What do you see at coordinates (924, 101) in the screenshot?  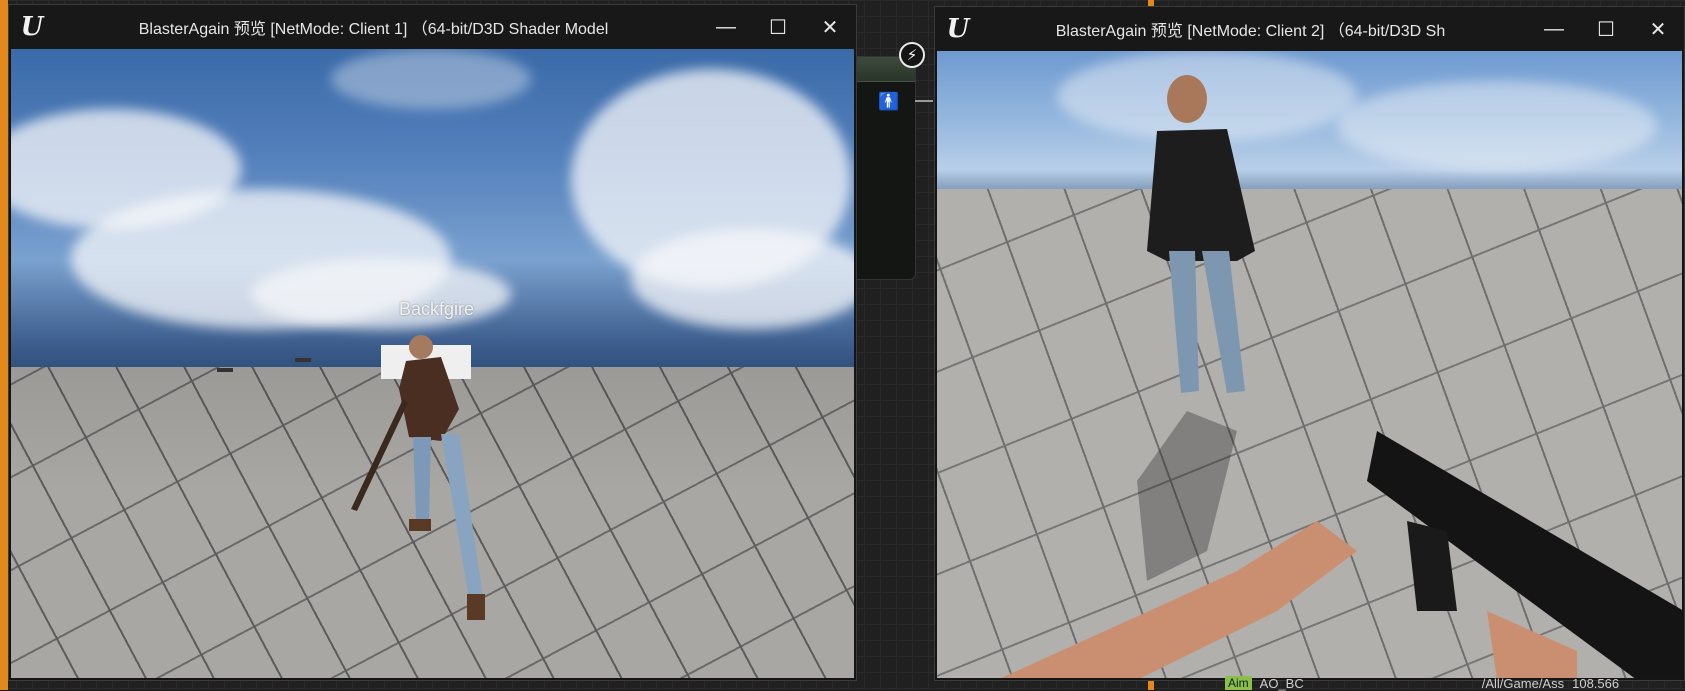 I see `node-wire` at bounding box center [924, 101].